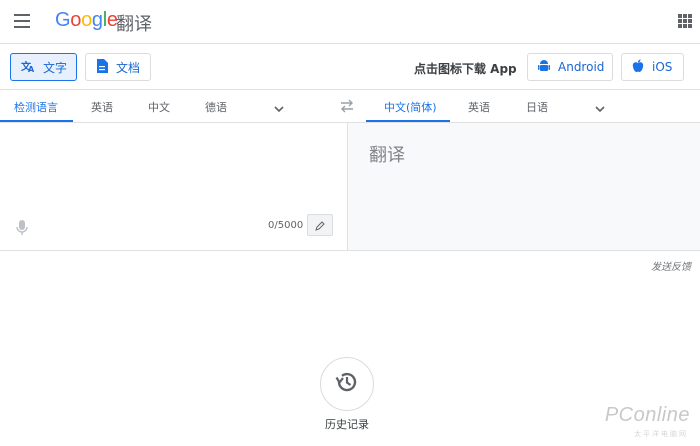 This screenshot has width=700, height=446. Describe the element at coordinates (134, 24) in the screenshot. I see `product-name: 翻译` at that location.